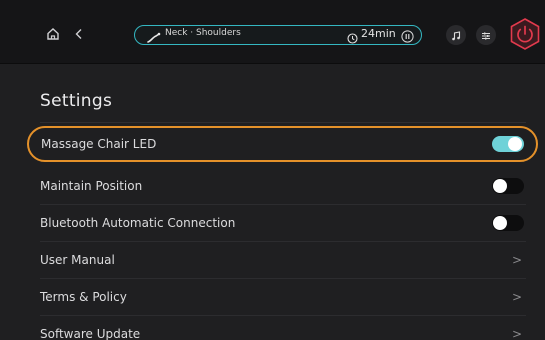 The height and width of the screenshot is (340, 545). Describe the element at coordinates (83, 297) in the screenshot. I see `setting-label: Terms & Policy` at that location.